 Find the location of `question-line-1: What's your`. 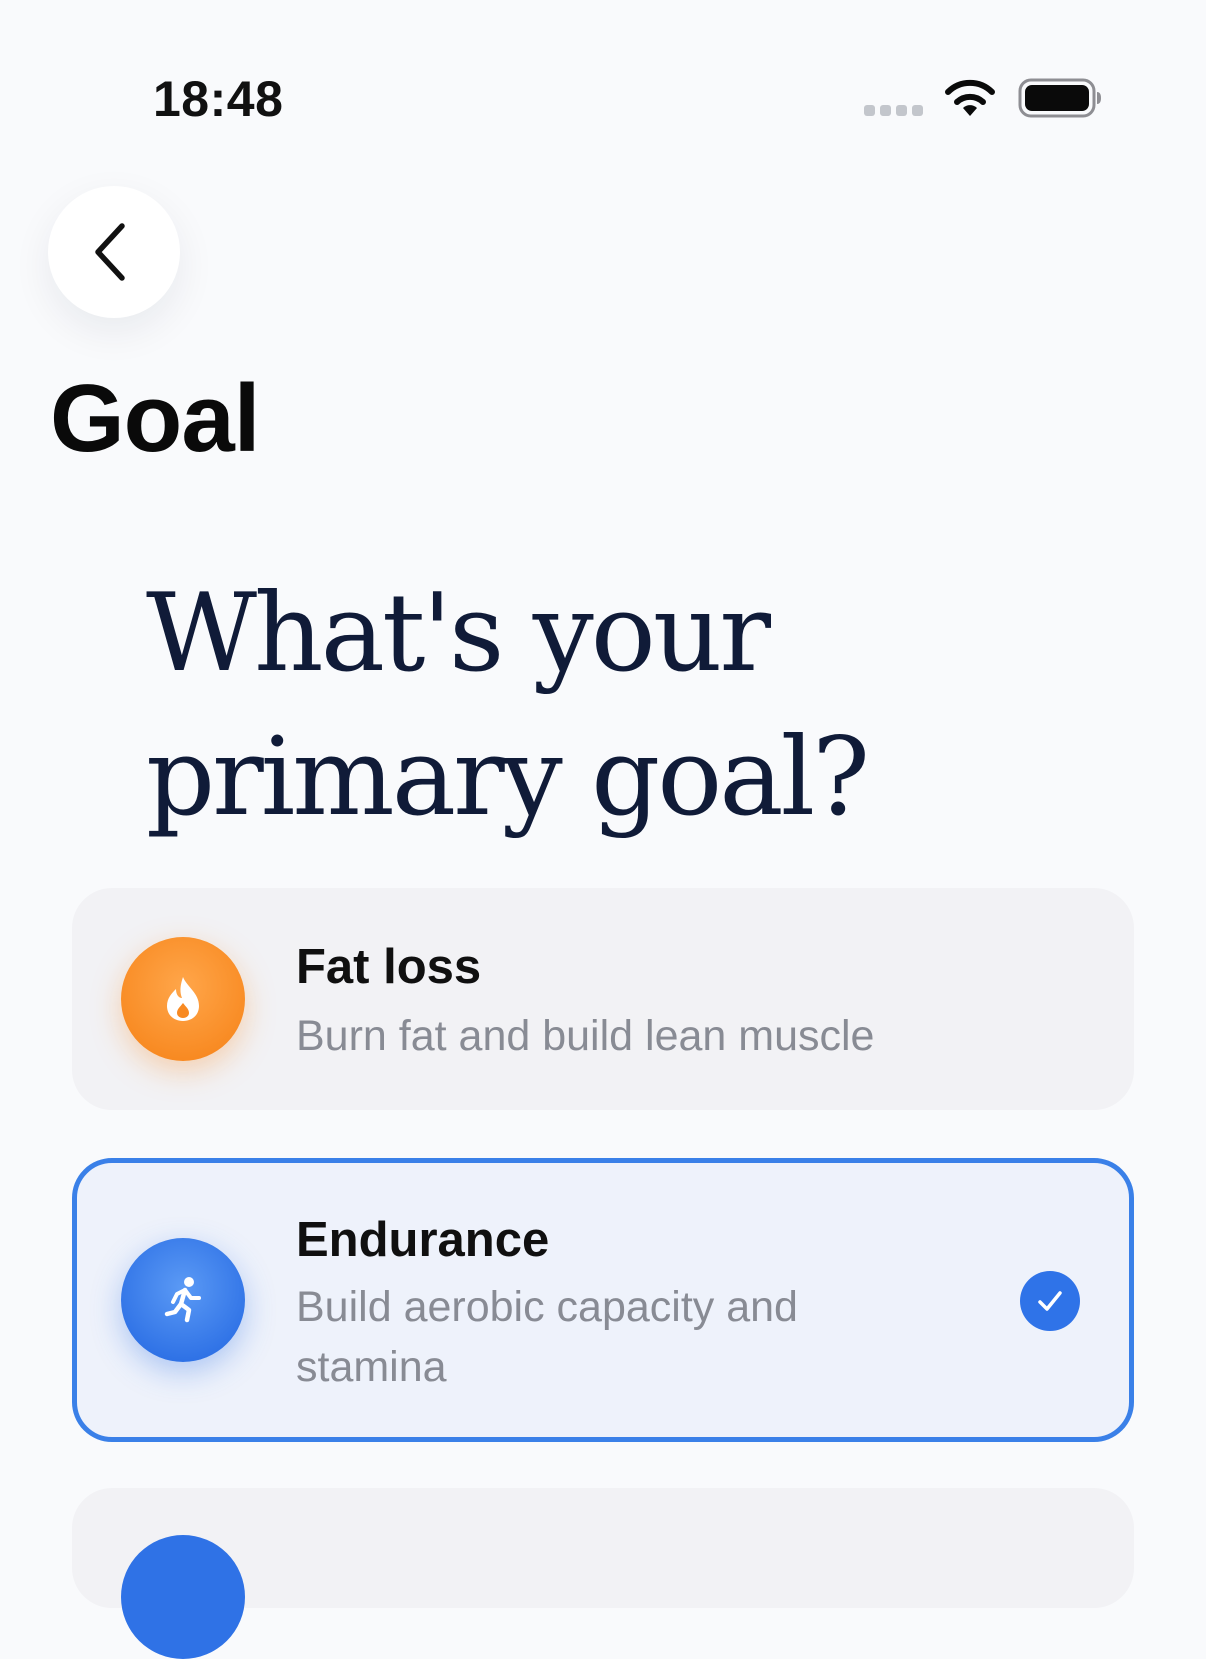

question-line-1: What's your is located at coordinates (458, 633).